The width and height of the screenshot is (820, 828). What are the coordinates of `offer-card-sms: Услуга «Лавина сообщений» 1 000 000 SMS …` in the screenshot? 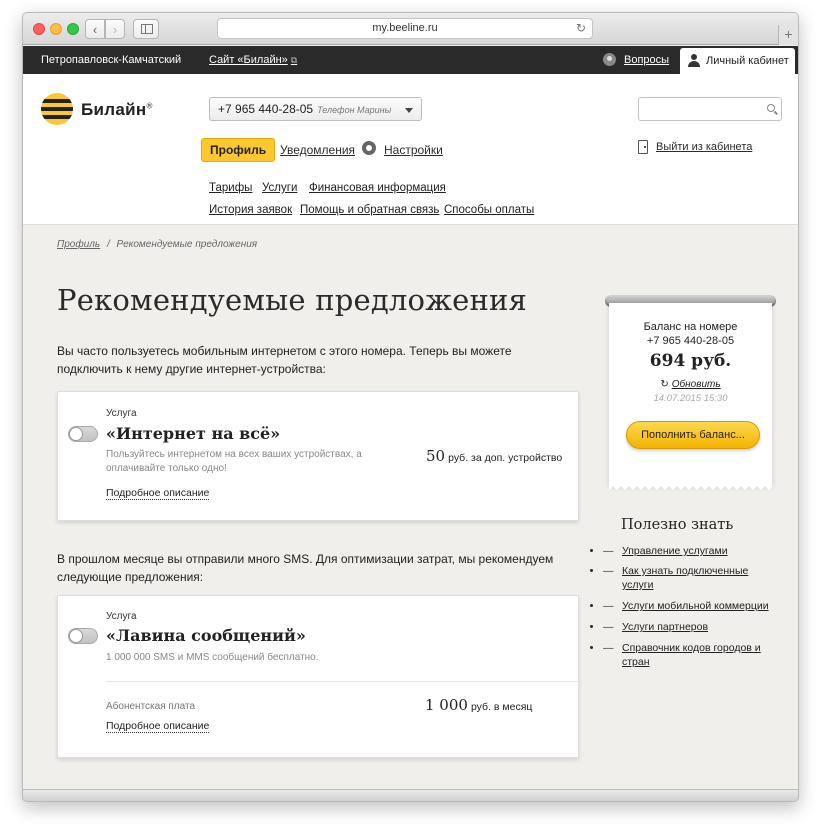 It's located at (318, 676).